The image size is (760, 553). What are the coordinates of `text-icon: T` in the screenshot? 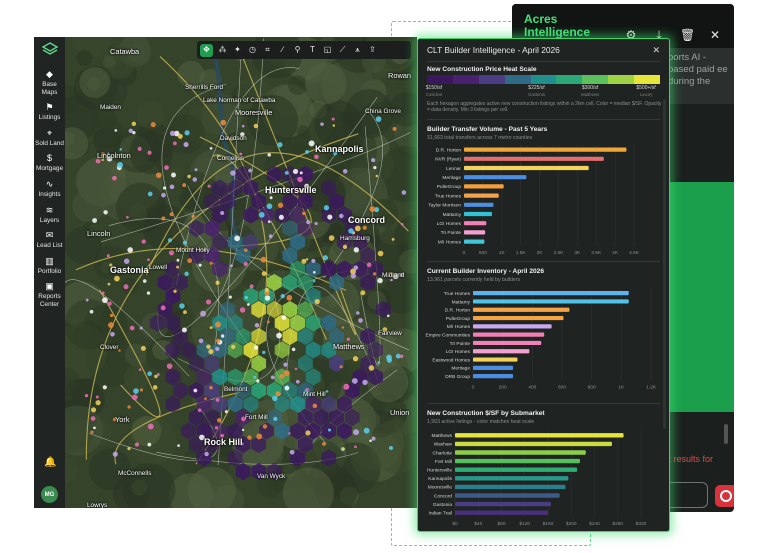 It's located at (312, 50).